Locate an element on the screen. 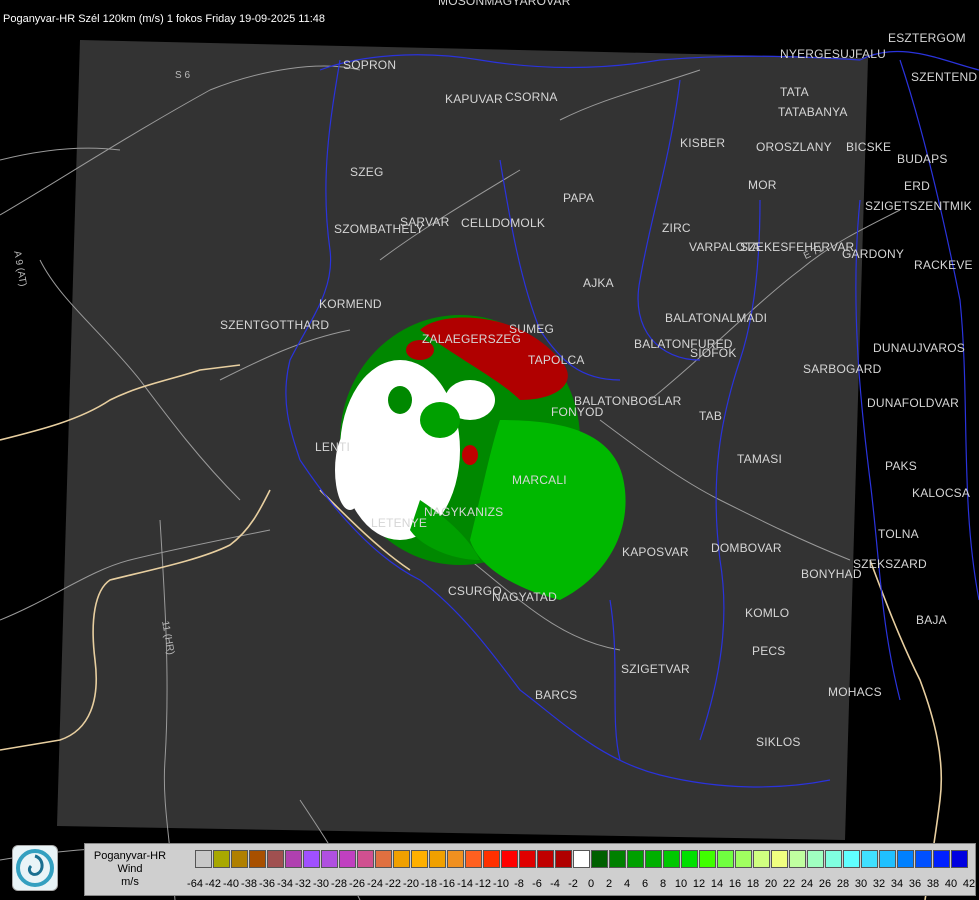 This screenshot has width=979, height=900. place-label: TAB is located at coordinates (711, 416).